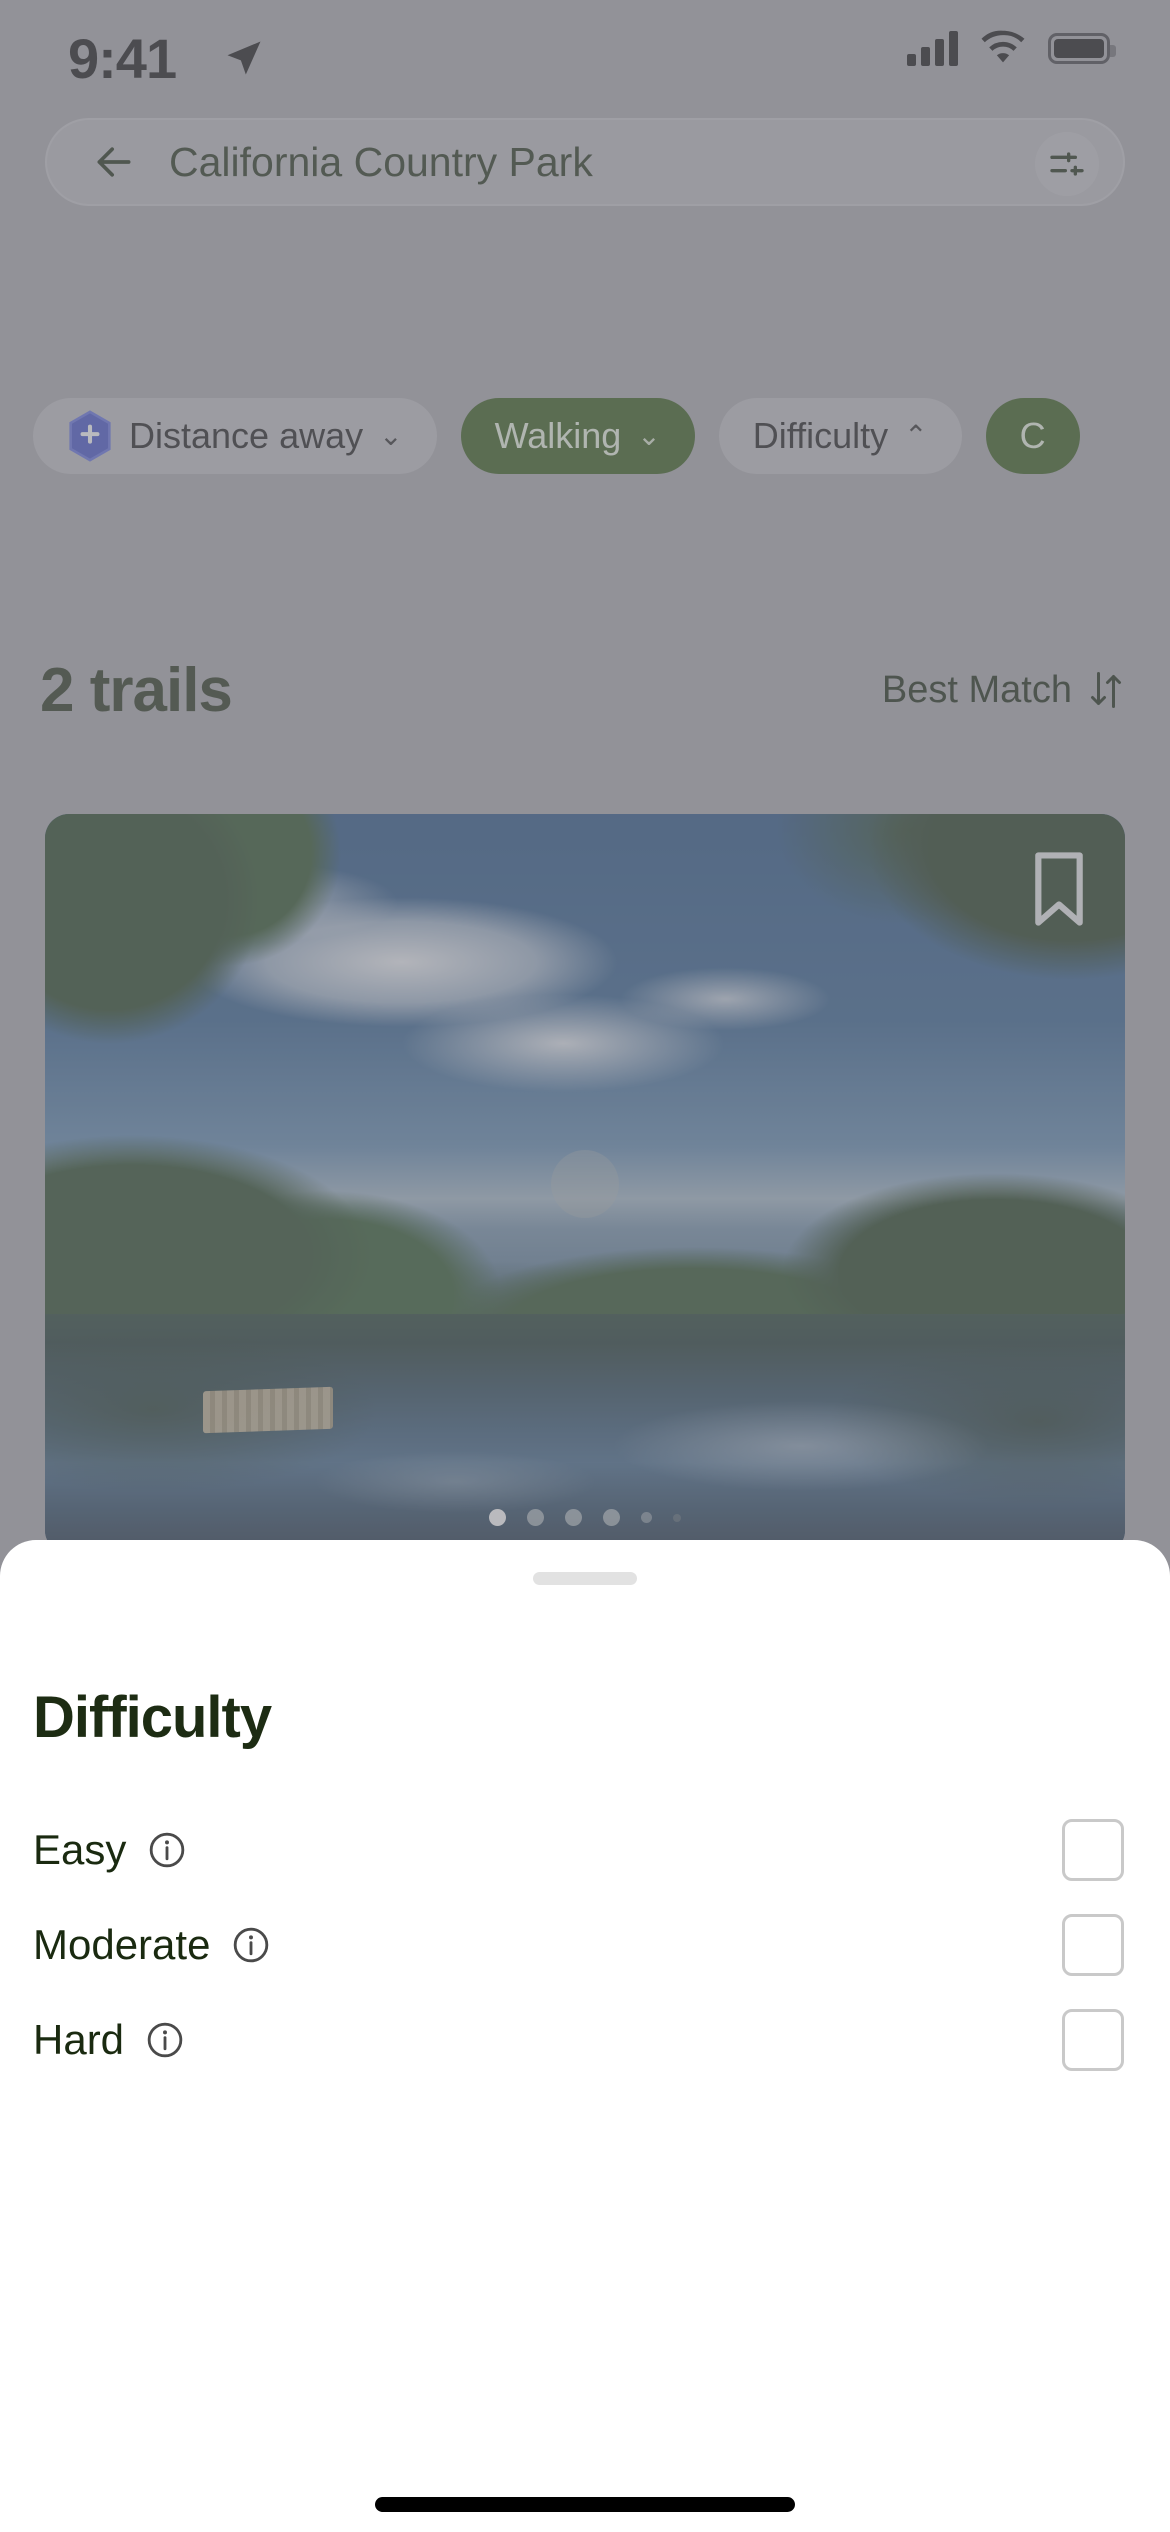  What do you see at coordinates (244, 58) in the screenshot?
I see `location-arrow-icon` at bounding box center [244, 58].